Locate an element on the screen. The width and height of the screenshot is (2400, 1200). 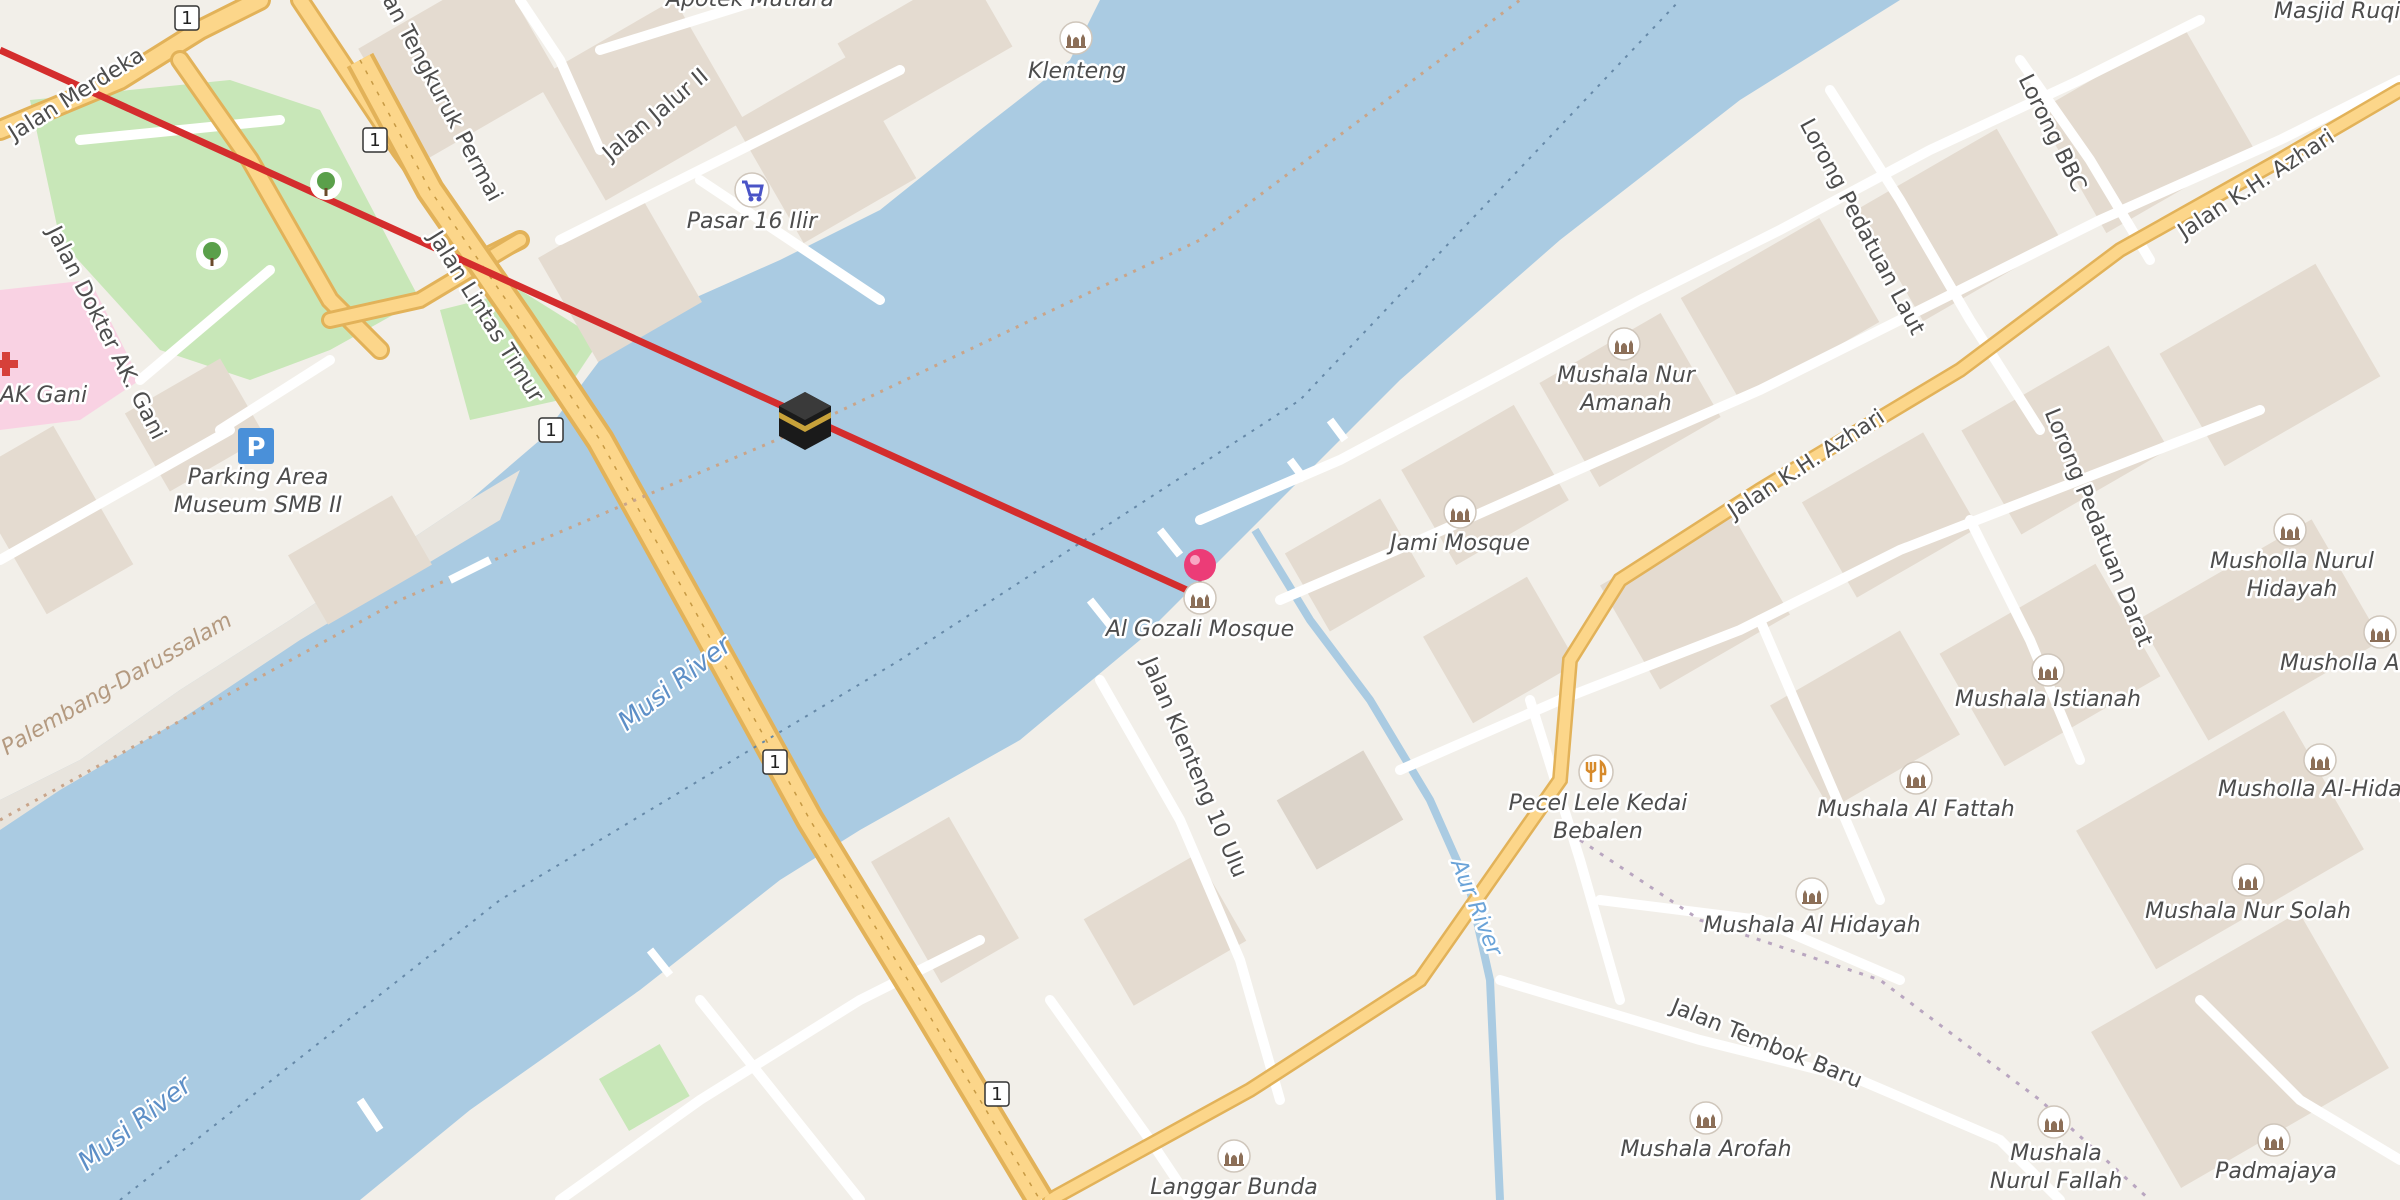
label-langgar-bunda: Langgar Bunda is located at coordinates (1234, 1187).